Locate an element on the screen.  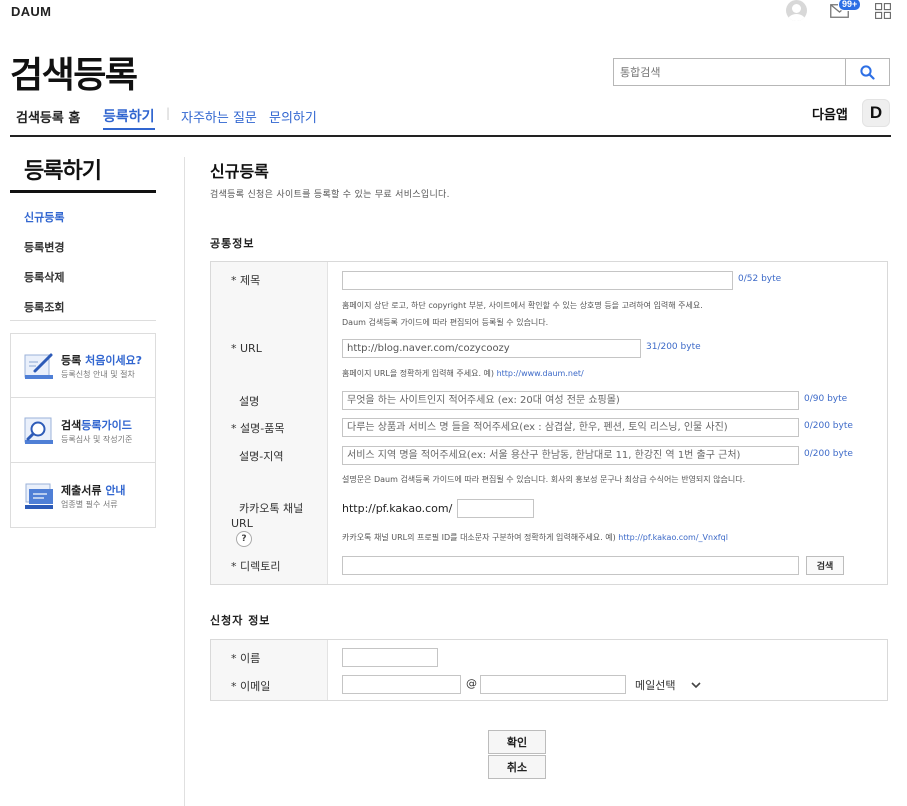
sidebar-item-delete: 등록삭제 is located at coordinates (44, 277).